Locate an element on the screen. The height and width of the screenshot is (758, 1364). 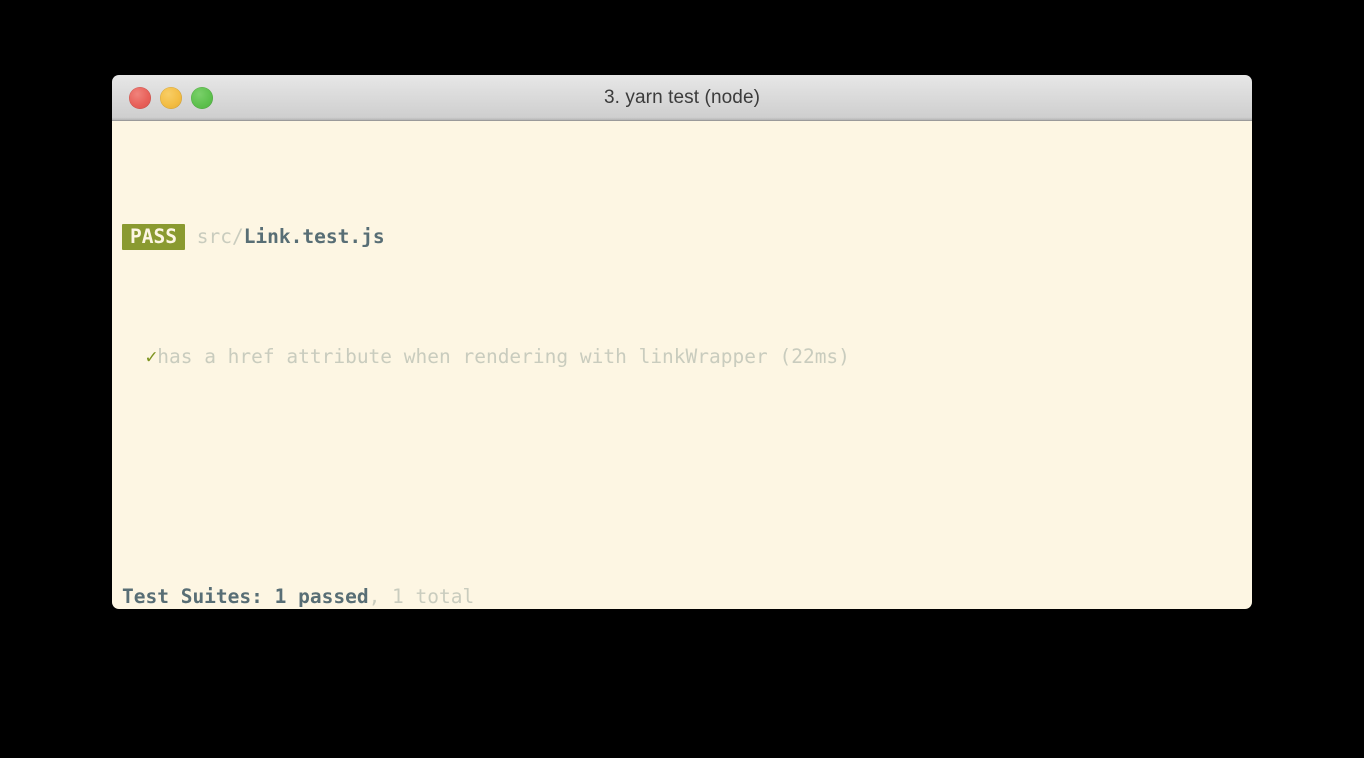
summary-line-test-suites: Test Suites: 1 passed, 1 total is located at coordinates (687, 595).